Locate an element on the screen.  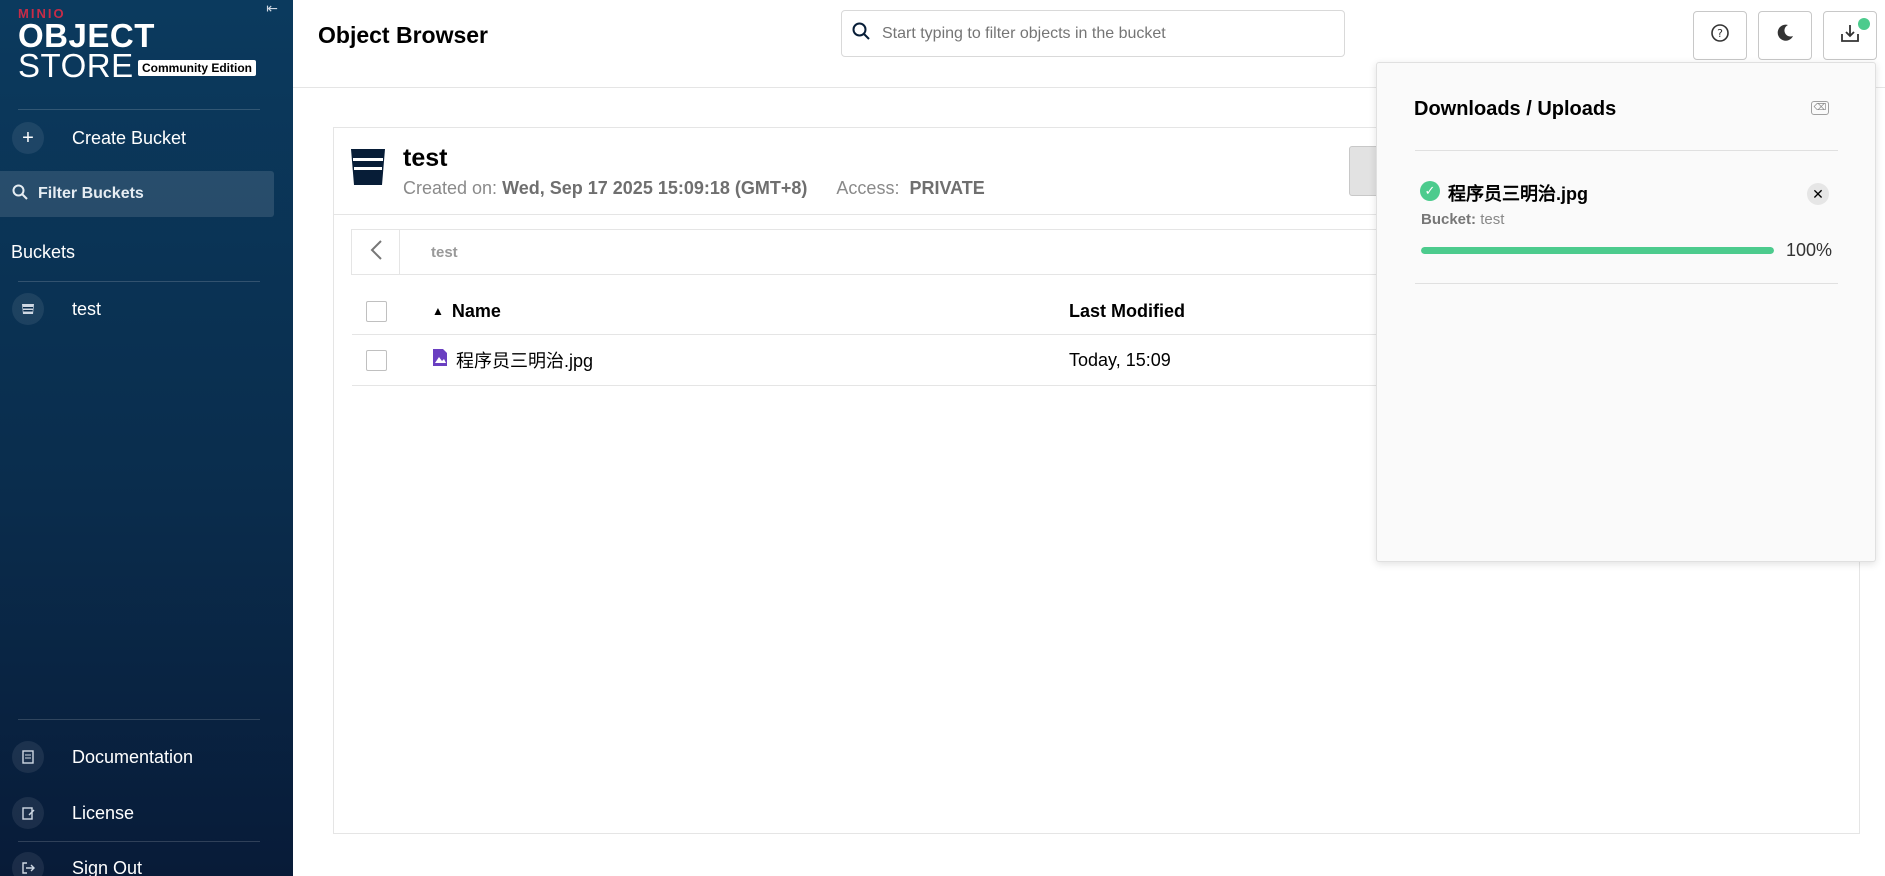
moon-icon is located at coordinates (1785, 36).